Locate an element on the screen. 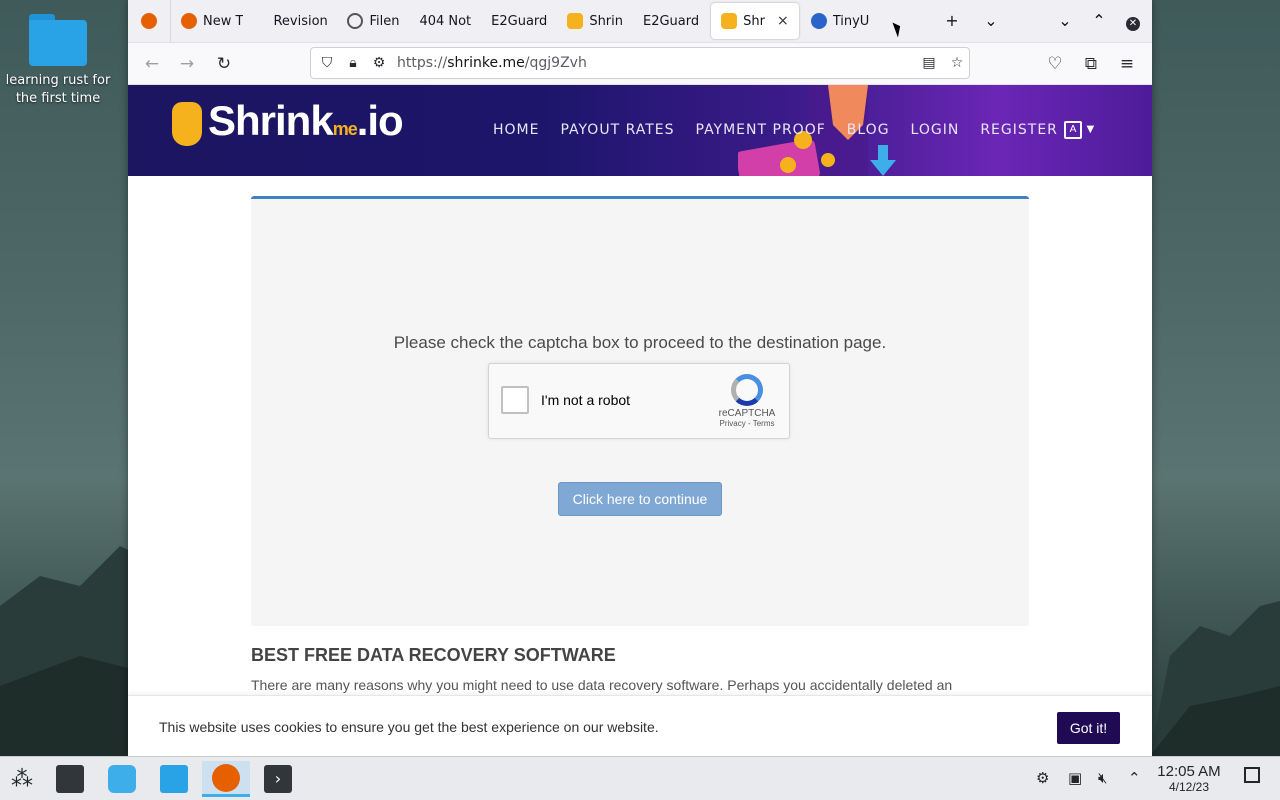  tab-title: 404 Not is located at coordinates (445, 21).